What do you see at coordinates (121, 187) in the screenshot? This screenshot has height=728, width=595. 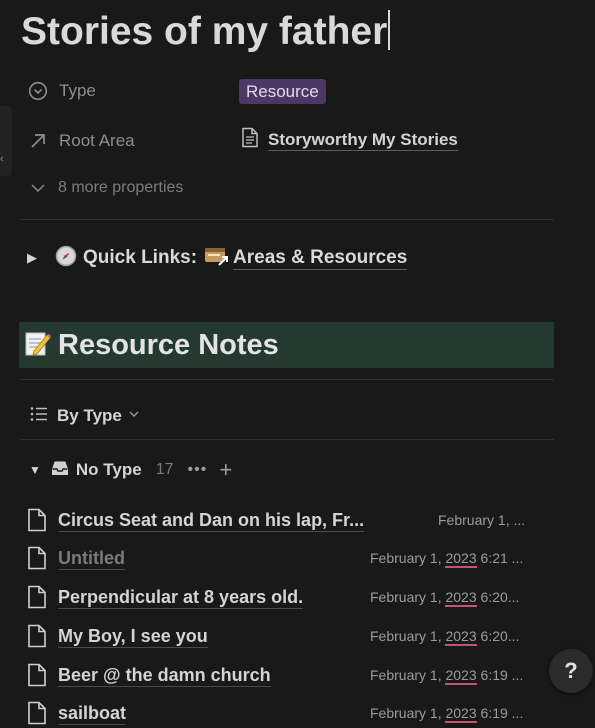 I see `more-properties-label: 8 more properties` at bounding box center [121, 187].